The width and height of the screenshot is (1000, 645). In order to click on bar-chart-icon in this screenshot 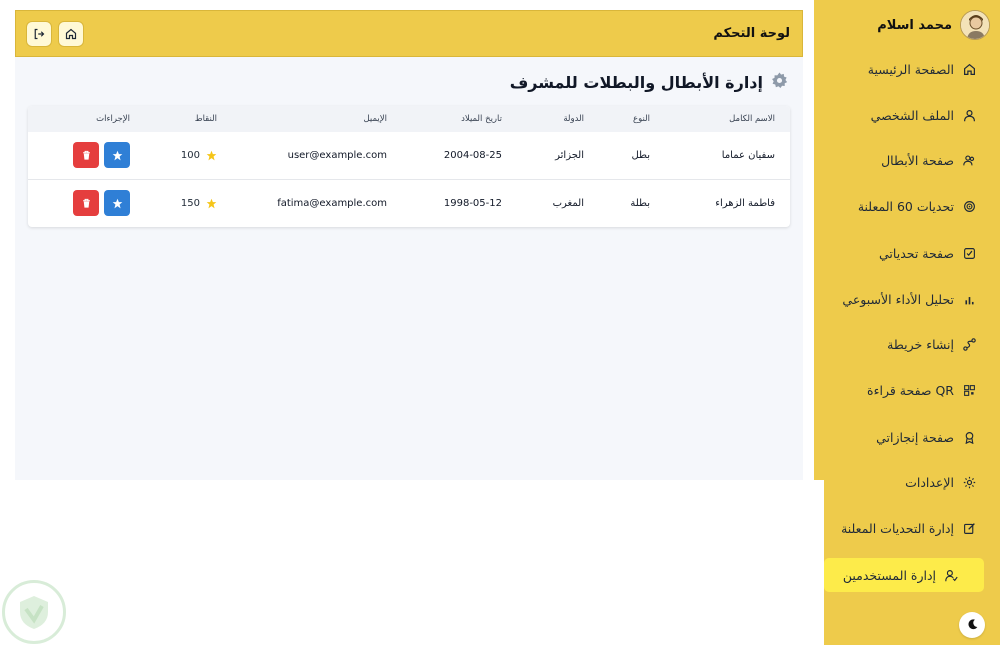, I will do `click(969, 299)`.